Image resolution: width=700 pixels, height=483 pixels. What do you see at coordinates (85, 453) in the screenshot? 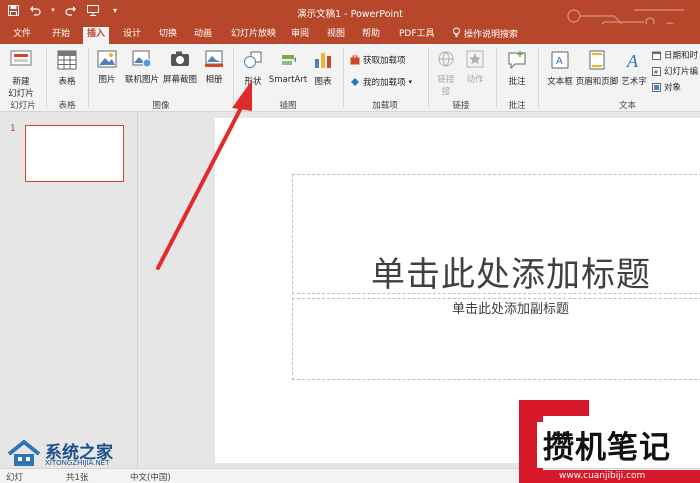
I see `watermark-left: 系统之家 XITONGZHIJIA.NET` at bounding box center [85, 453].